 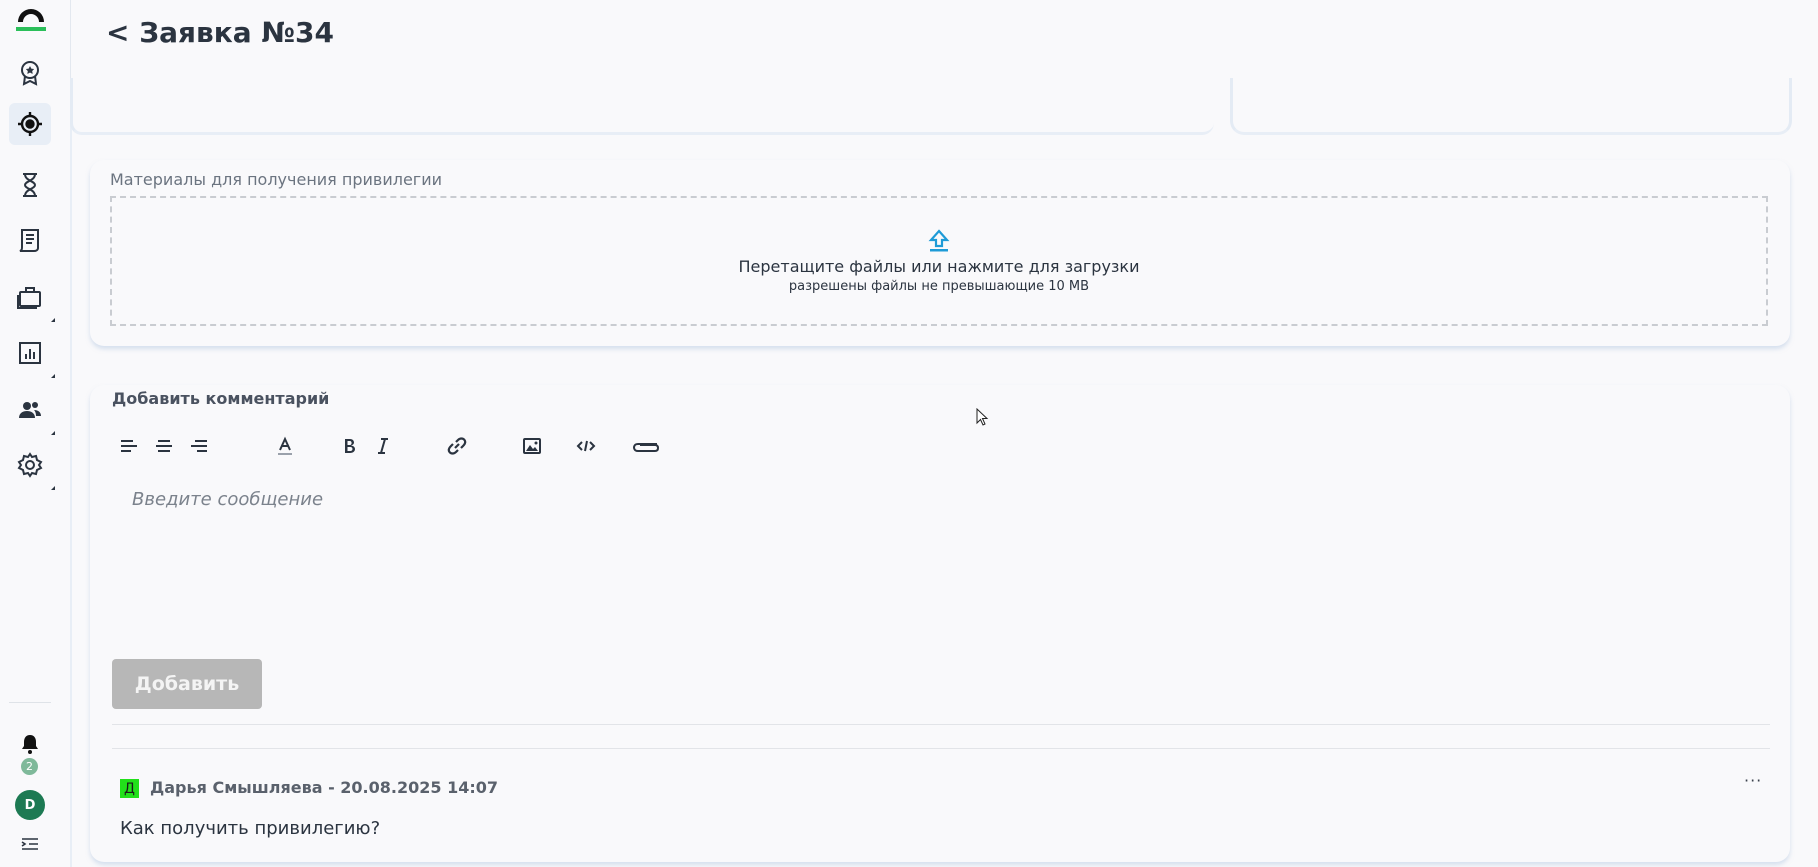 I want to click on content-rail, so click(x=71, y=472).